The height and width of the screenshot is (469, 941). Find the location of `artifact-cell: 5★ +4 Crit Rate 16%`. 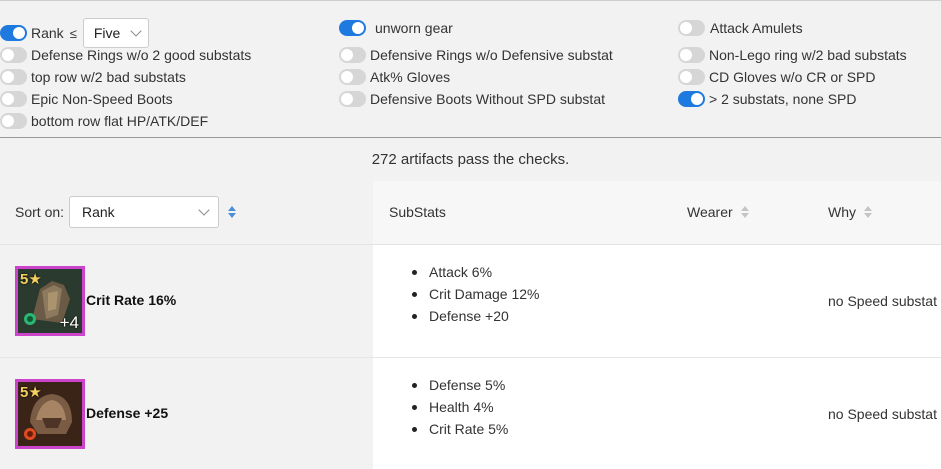

artifact-cell: 5★ +4 Crit Rate 16% is located at coordinates (186, 301).